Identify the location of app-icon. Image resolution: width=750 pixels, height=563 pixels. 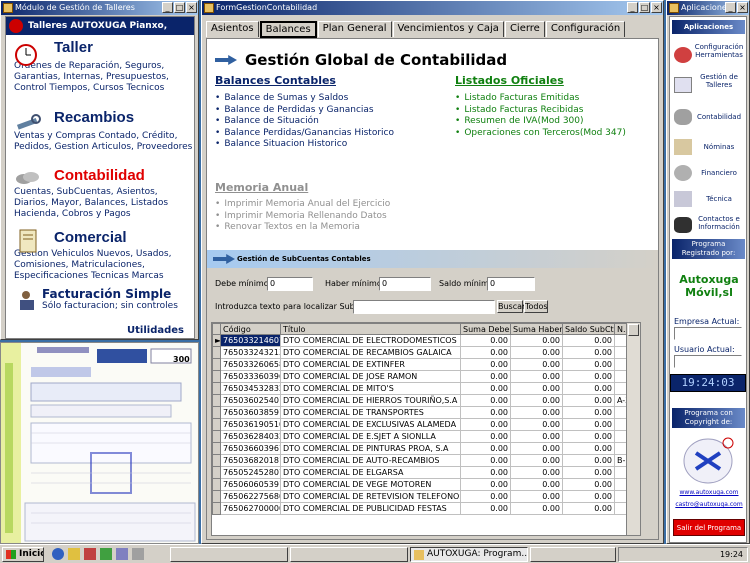
(90, 554).